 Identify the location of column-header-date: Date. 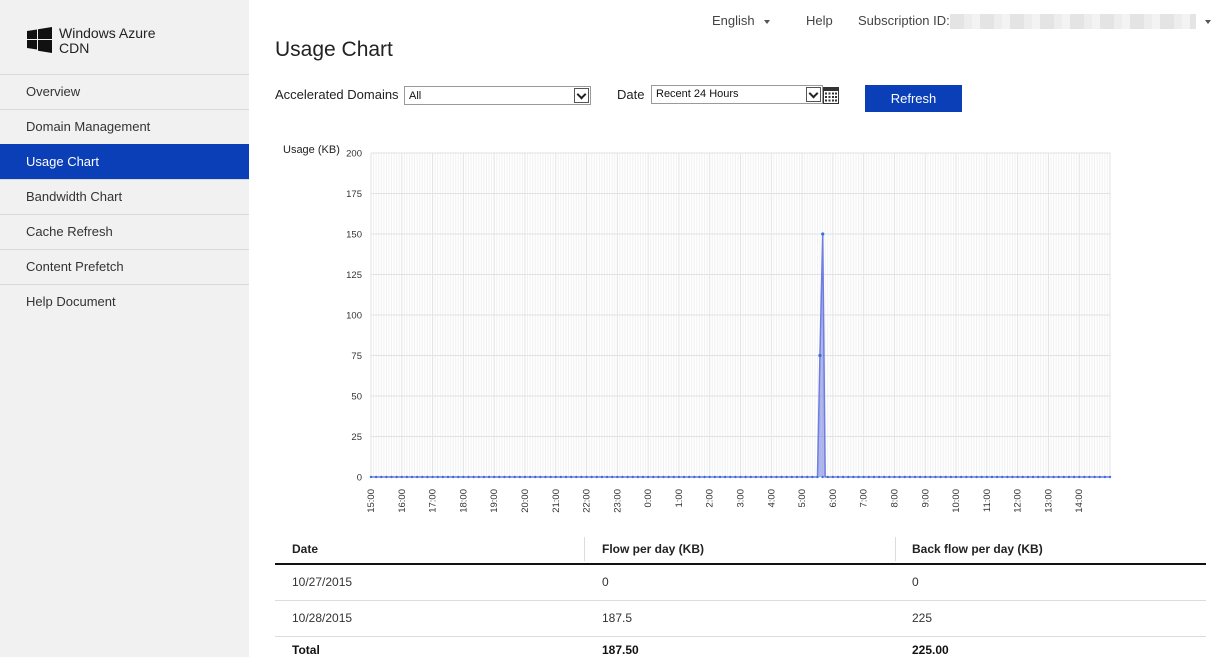
(305, 549).